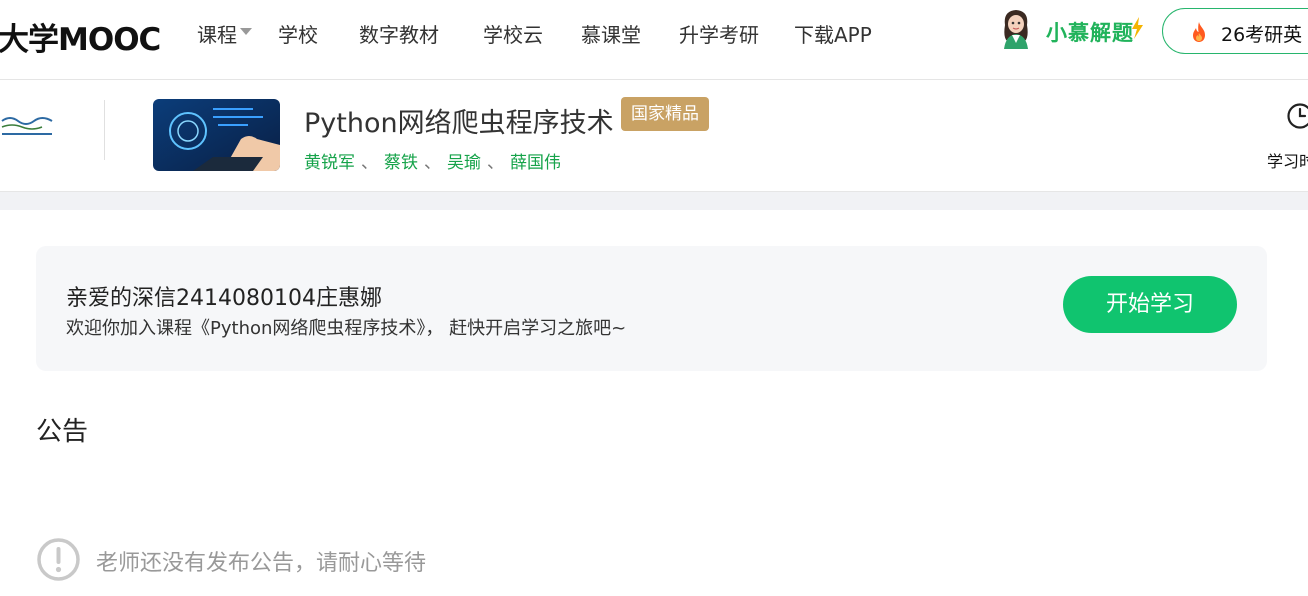 Image resolution: width=1308 pixels, height=596 pixels. I want to click on nav-item-school-cloud: 学校云, so click(513, 33).